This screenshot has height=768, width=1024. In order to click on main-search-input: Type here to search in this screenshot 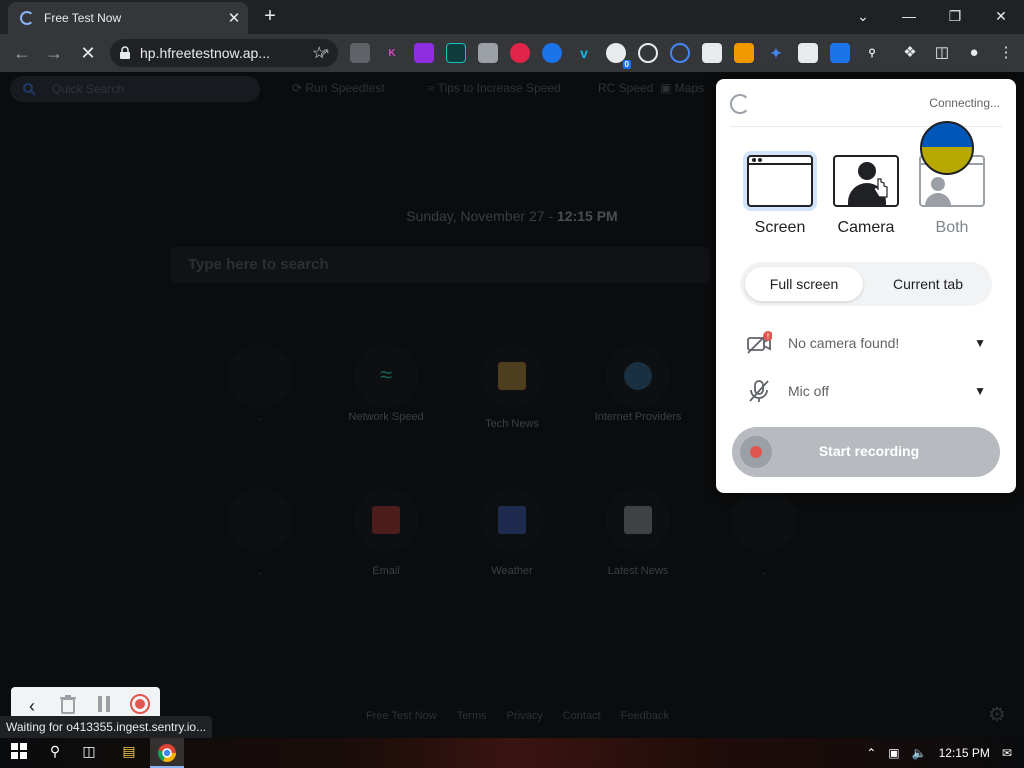, I will do `click(440, 265)`.